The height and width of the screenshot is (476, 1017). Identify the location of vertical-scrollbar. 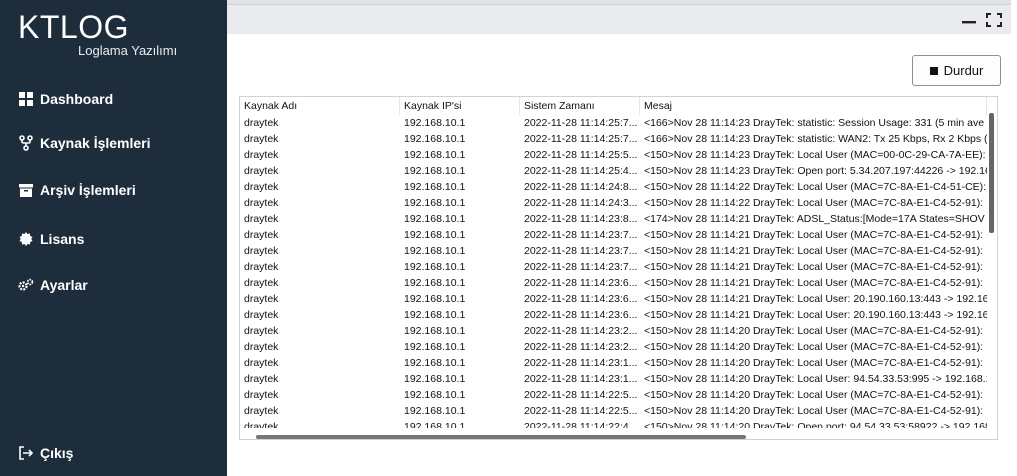
(992, 273).